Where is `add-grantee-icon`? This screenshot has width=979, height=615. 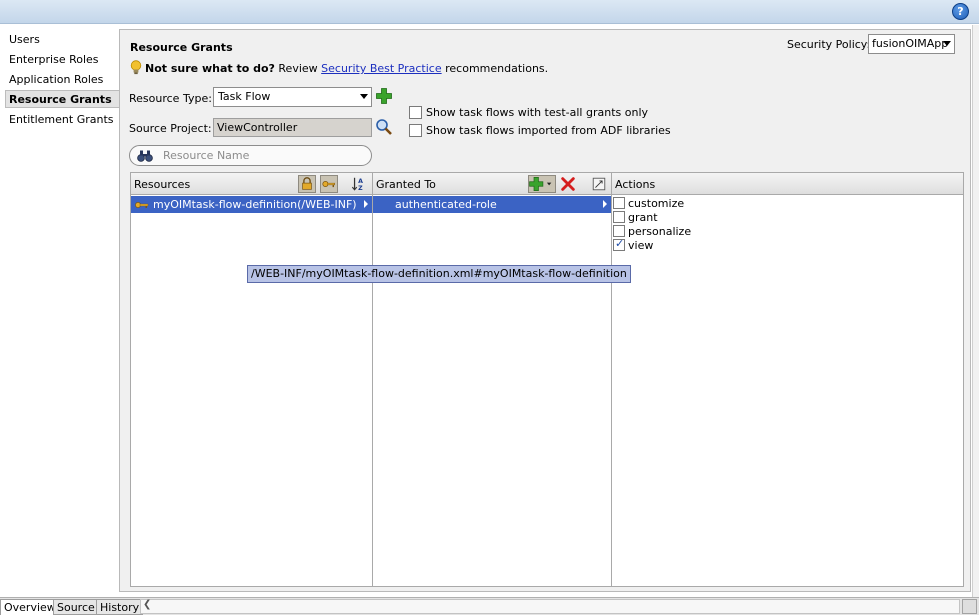
add-grantee-icon is located at coordinates (542, 184).